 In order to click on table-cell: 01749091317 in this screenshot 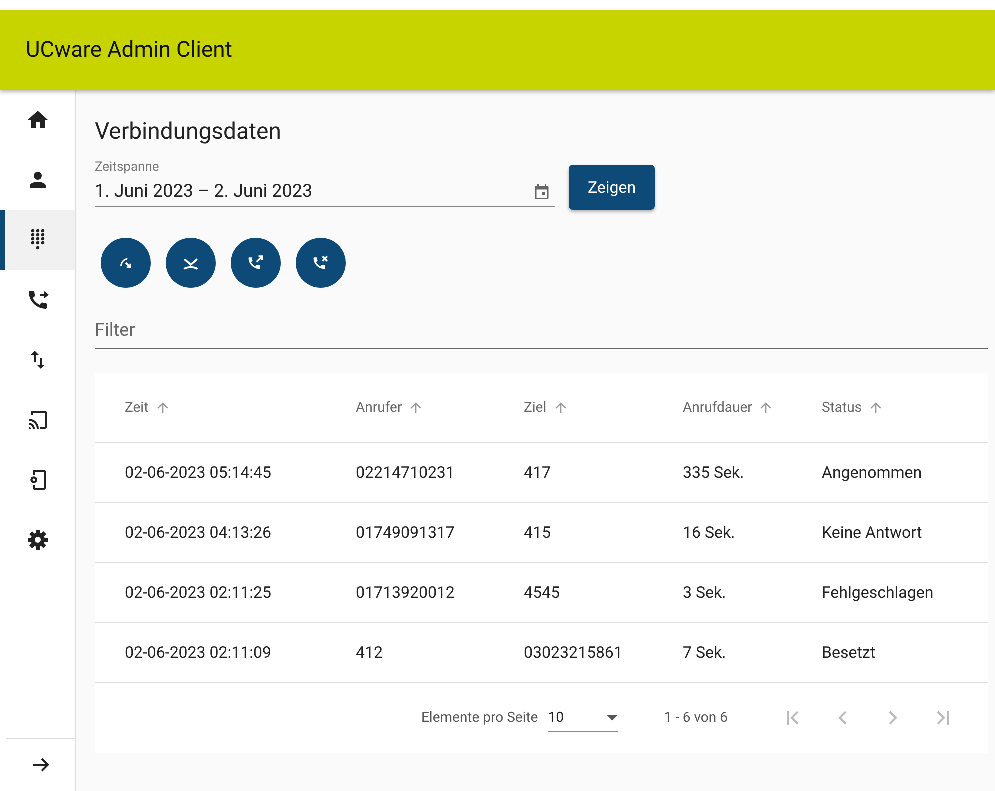, I will do `click(405, 532)`.